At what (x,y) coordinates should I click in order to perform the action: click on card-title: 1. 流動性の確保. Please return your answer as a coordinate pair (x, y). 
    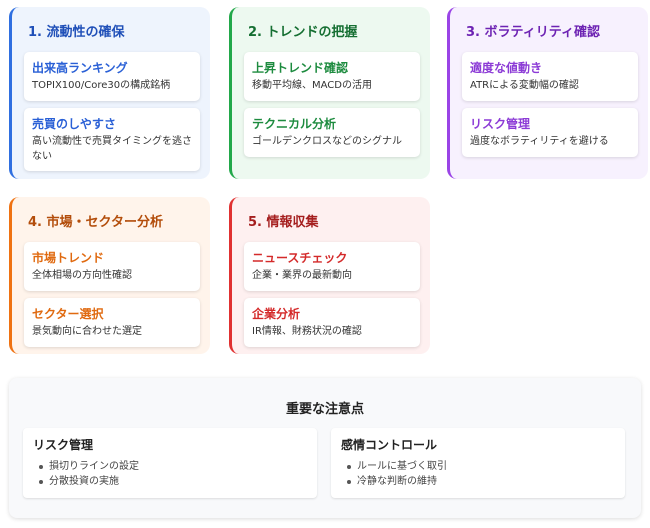
    Looking at the image, I should click on (76, 32).